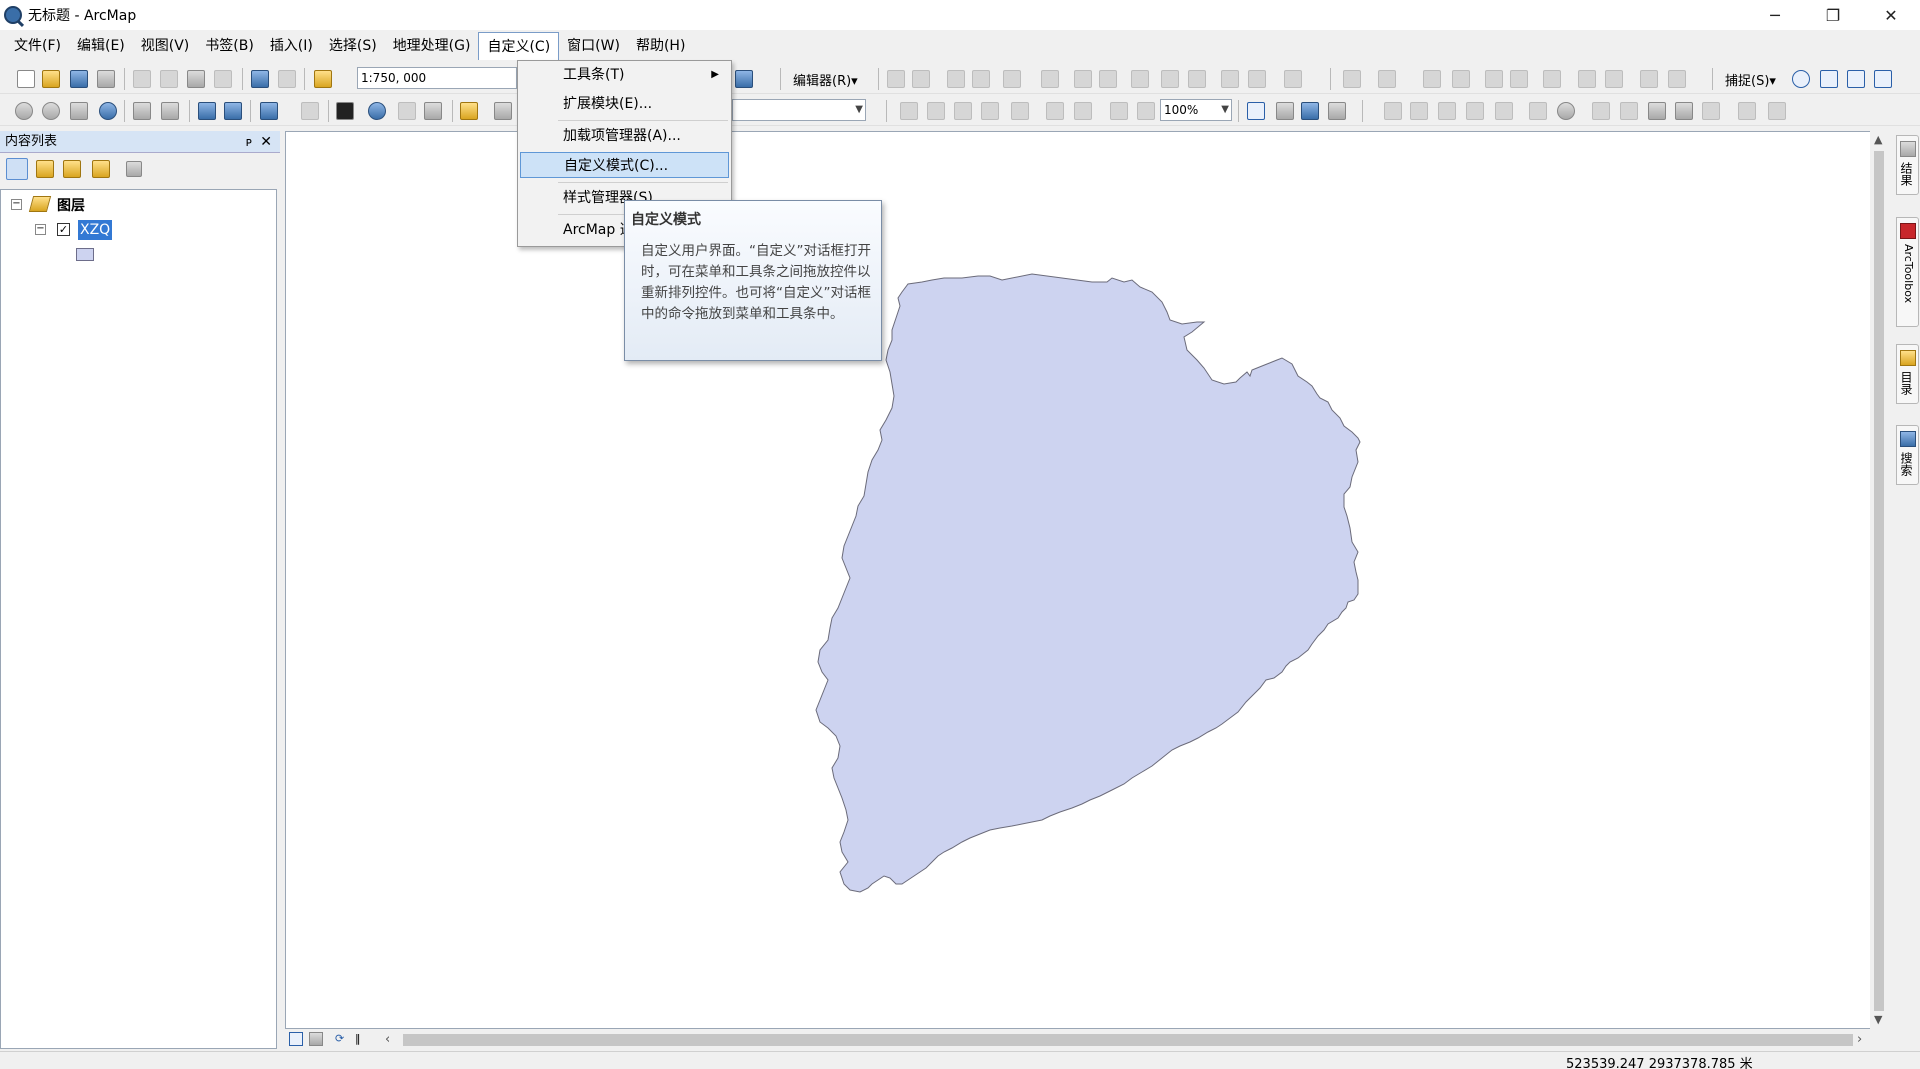 The width and height of the screenshot is (1920, 1069). Describe the element at coordinates (40, 229) in the screenshot. I see `collapse-xzq-toggle: −` at that location.